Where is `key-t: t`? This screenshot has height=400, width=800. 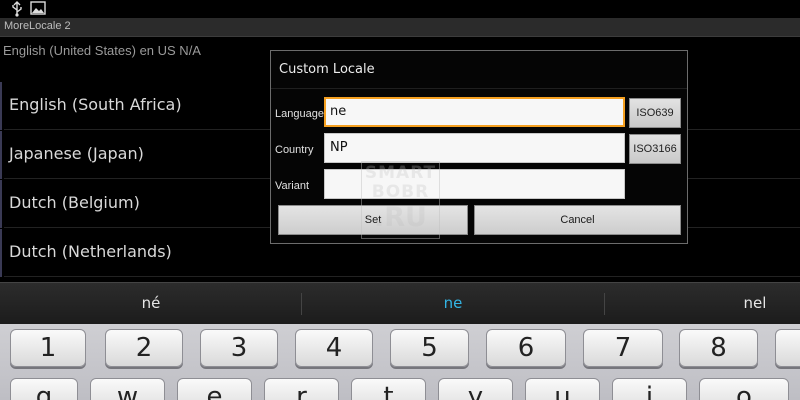 key-t: t is located at coordinates (388, 389).